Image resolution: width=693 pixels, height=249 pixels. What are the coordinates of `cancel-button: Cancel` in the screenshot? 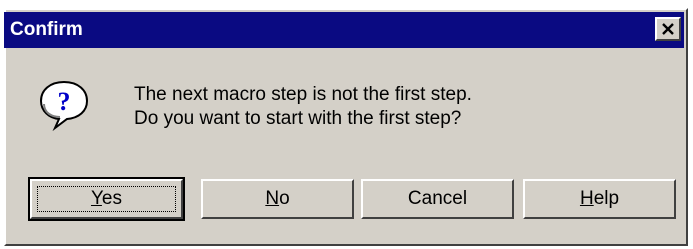 It's located at (437, 199).